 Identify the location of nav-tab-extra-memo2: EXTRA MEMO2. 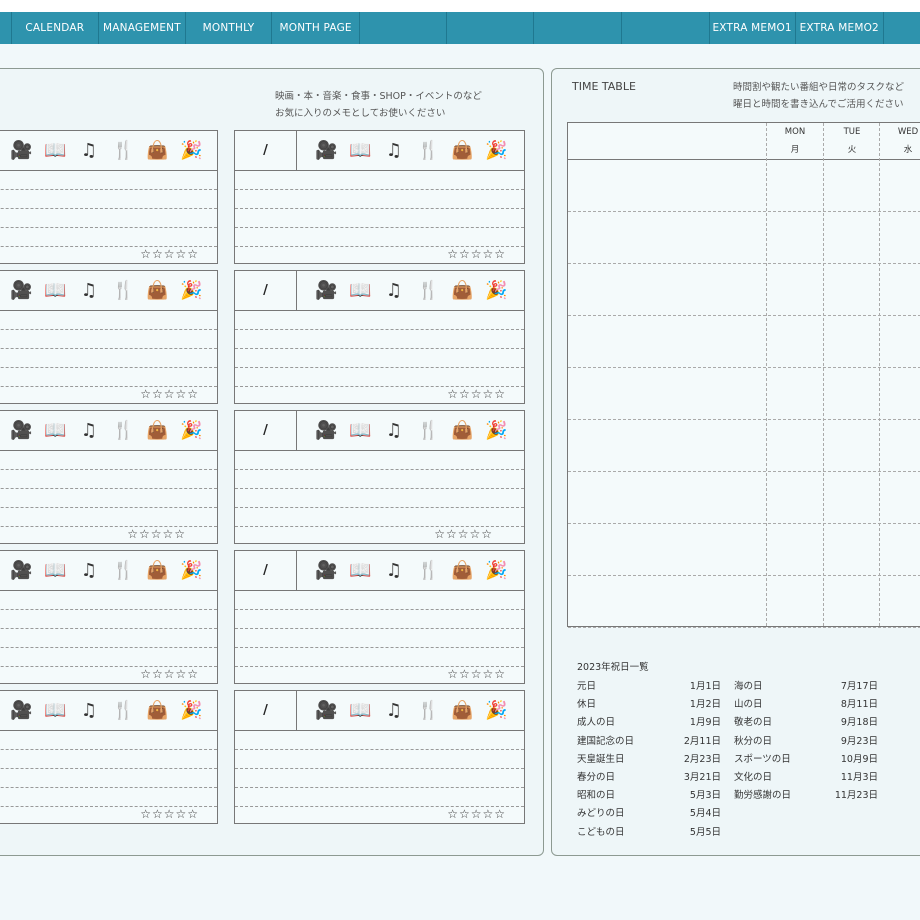
(840, 28).